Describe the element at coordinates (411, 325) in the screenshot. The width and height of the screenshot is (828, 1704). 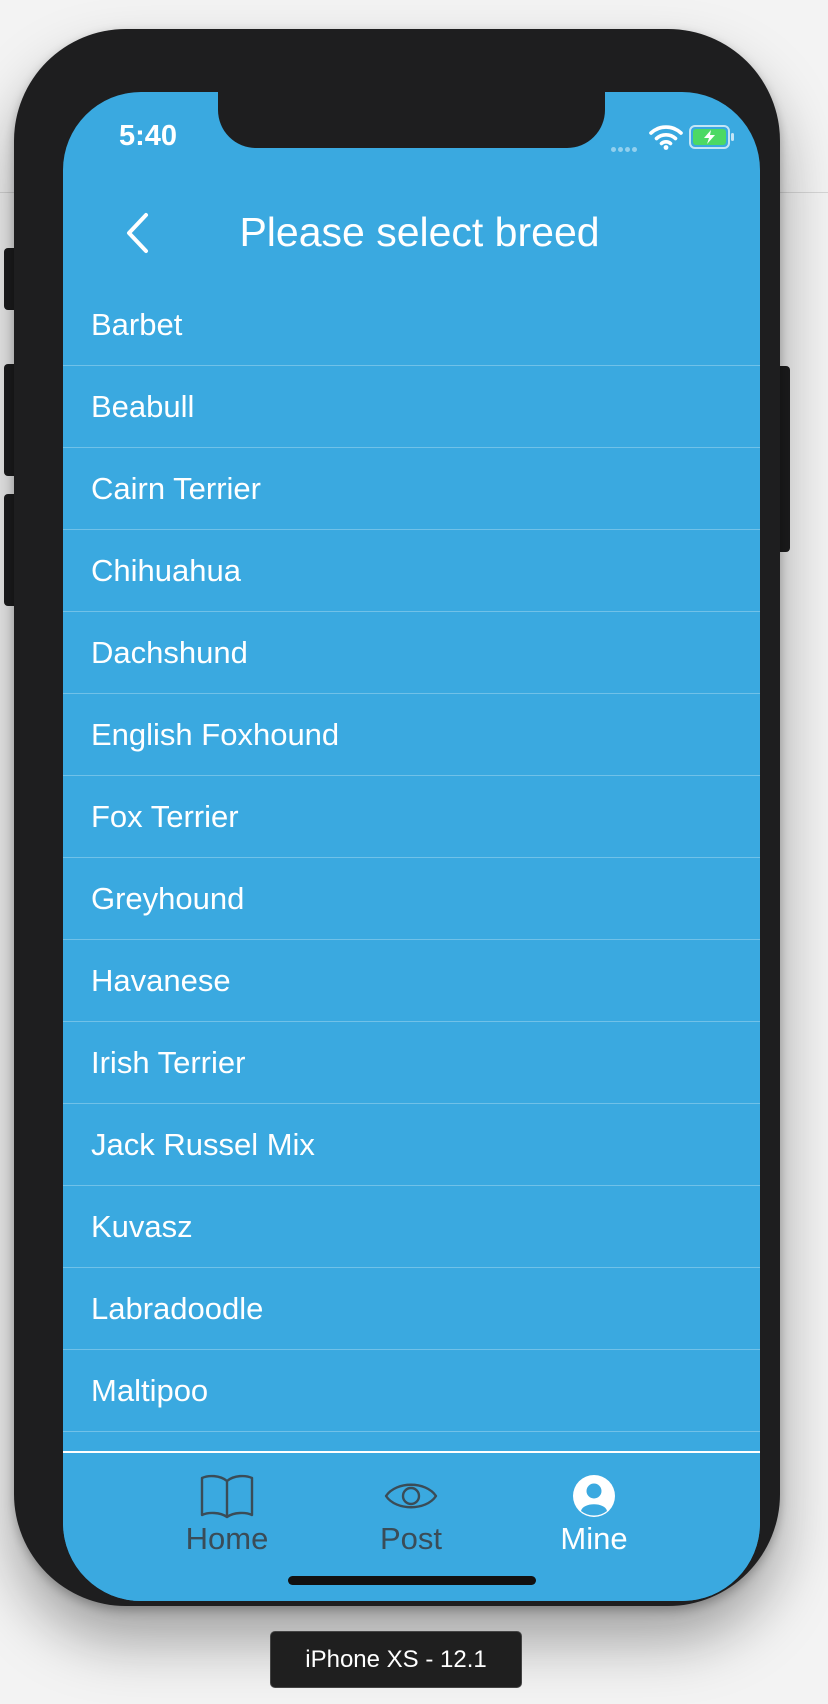
I see `breed-list-item: Barbet` at that location.